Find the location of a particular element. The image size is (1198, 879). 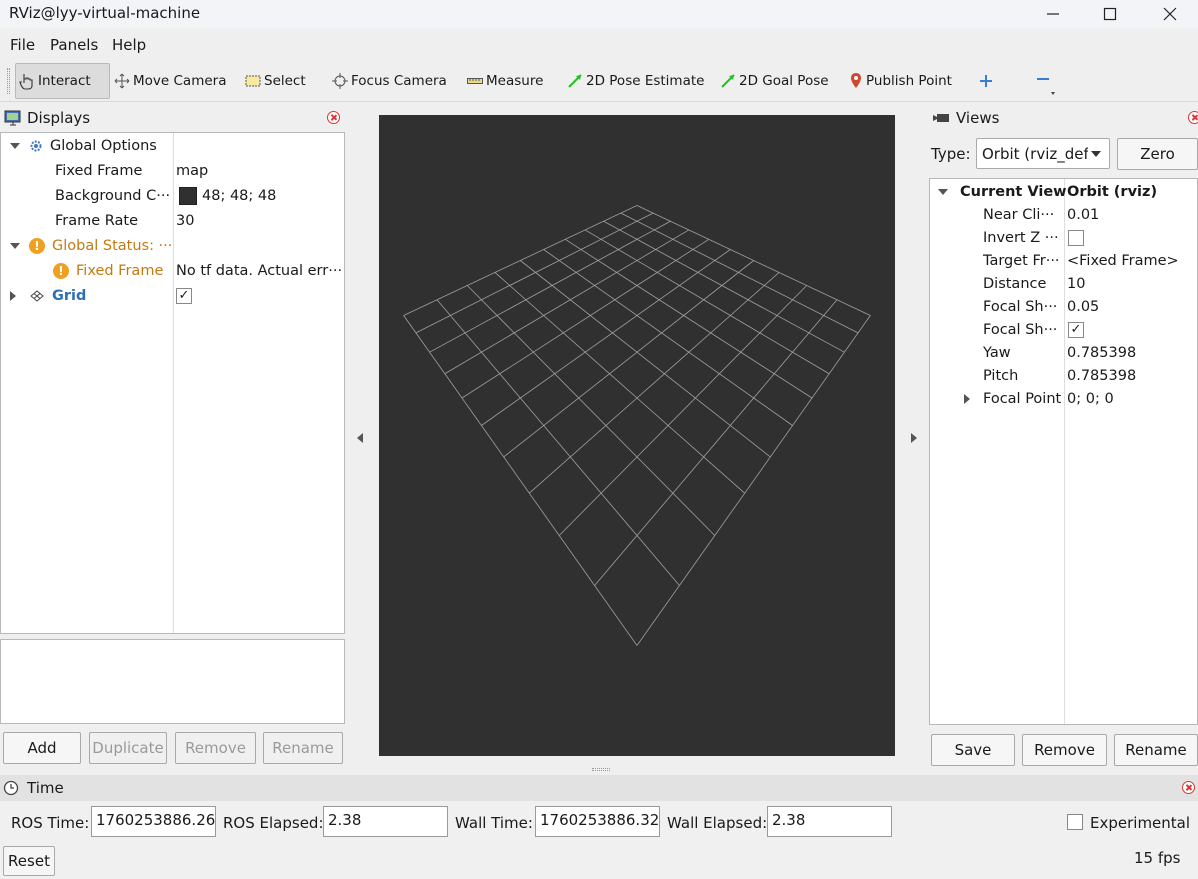

ros-elapsed-field: 2.38 is located at coordinates (385, 821).